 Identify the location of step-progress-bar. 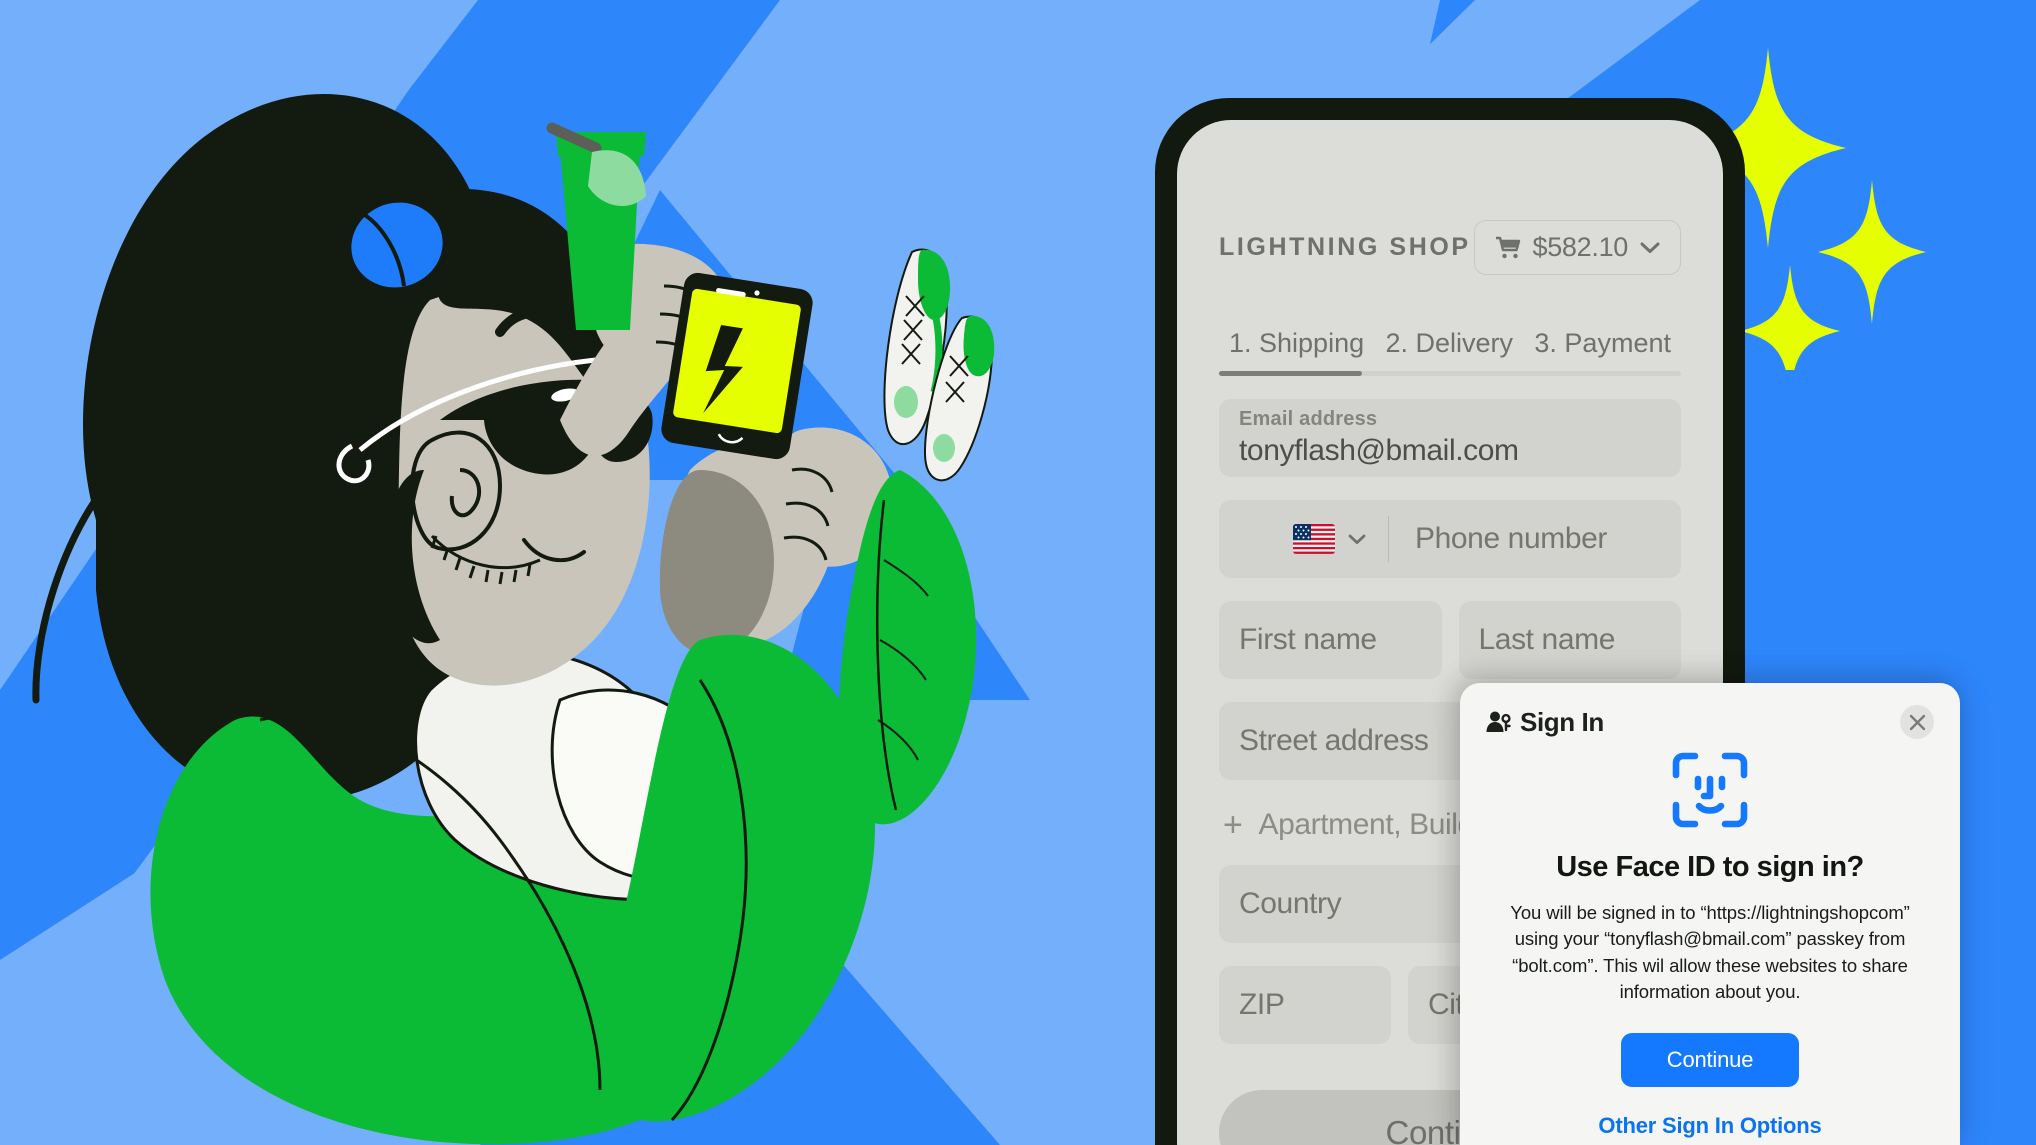
(1450, 373).